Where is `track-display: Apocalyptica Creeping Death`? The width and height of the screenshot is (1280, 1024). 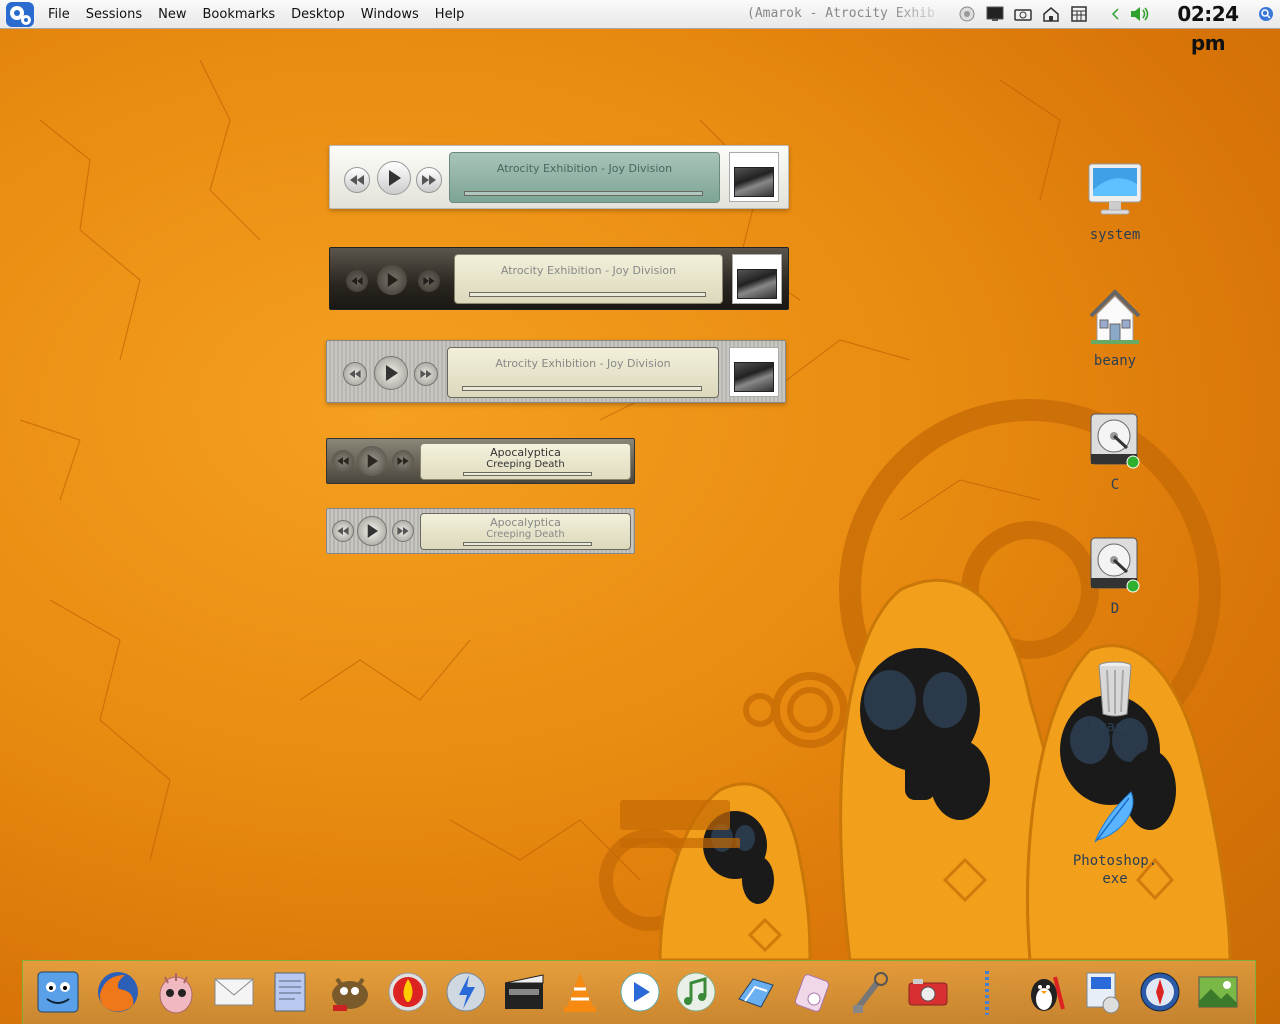 track-display: Apocalyptica Creeping Death is located at coordinates (525, 531).